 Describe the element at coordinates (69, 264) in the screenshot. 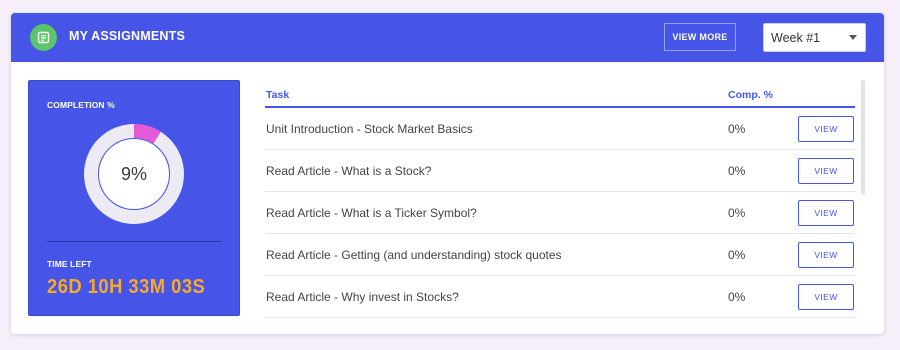

I see `time-left-label: TIME LEFT` at that location.